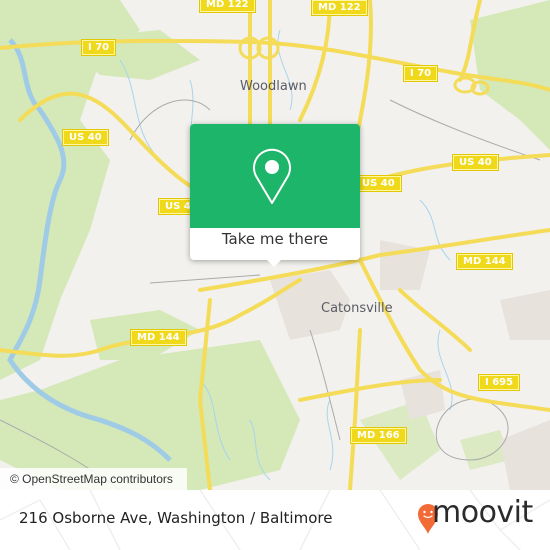 This screenshot has height=550, width=550. Describe the element at coordinates (227, 6) in the screenshot. I see `road-shield-md122-left: MD 122` at that location.